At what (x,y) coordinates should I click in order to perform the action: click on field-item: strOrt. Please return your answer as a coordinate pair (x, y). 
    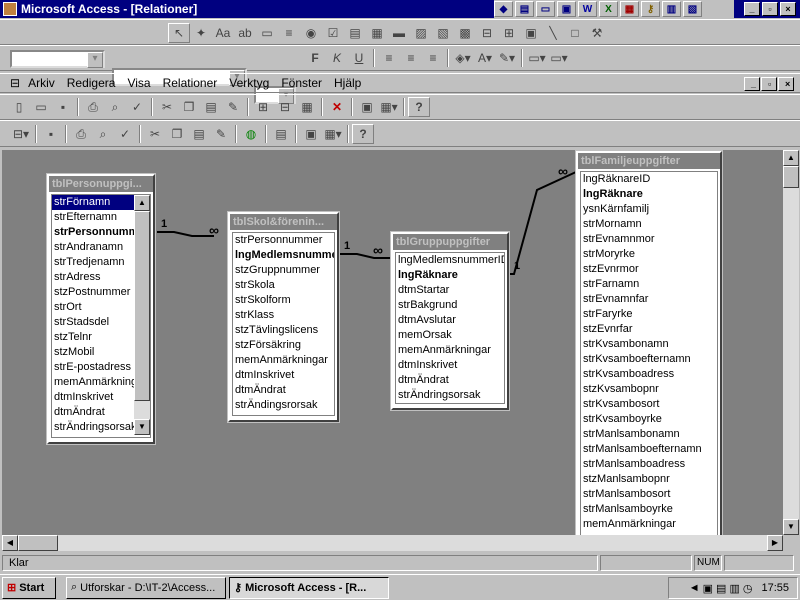
    Looking at the image, I should click on (93, 307).